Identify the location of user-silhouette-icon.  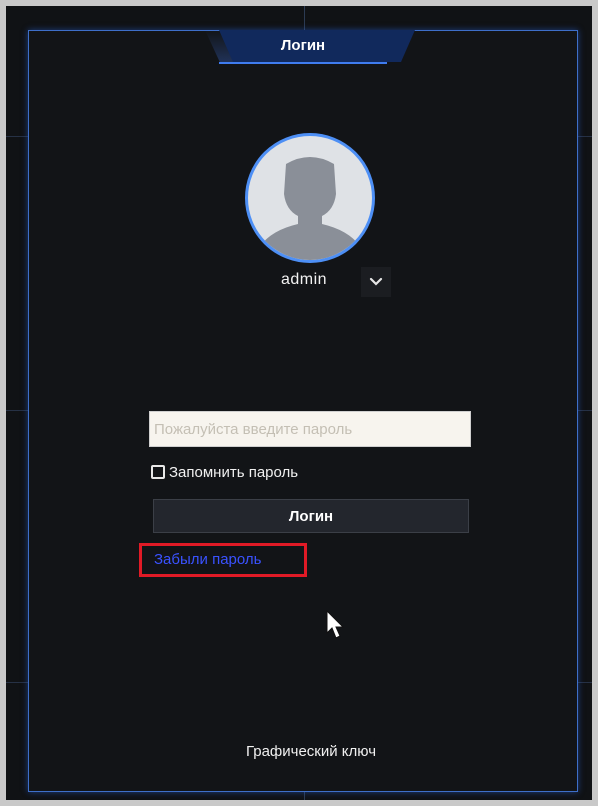
(310, 208).